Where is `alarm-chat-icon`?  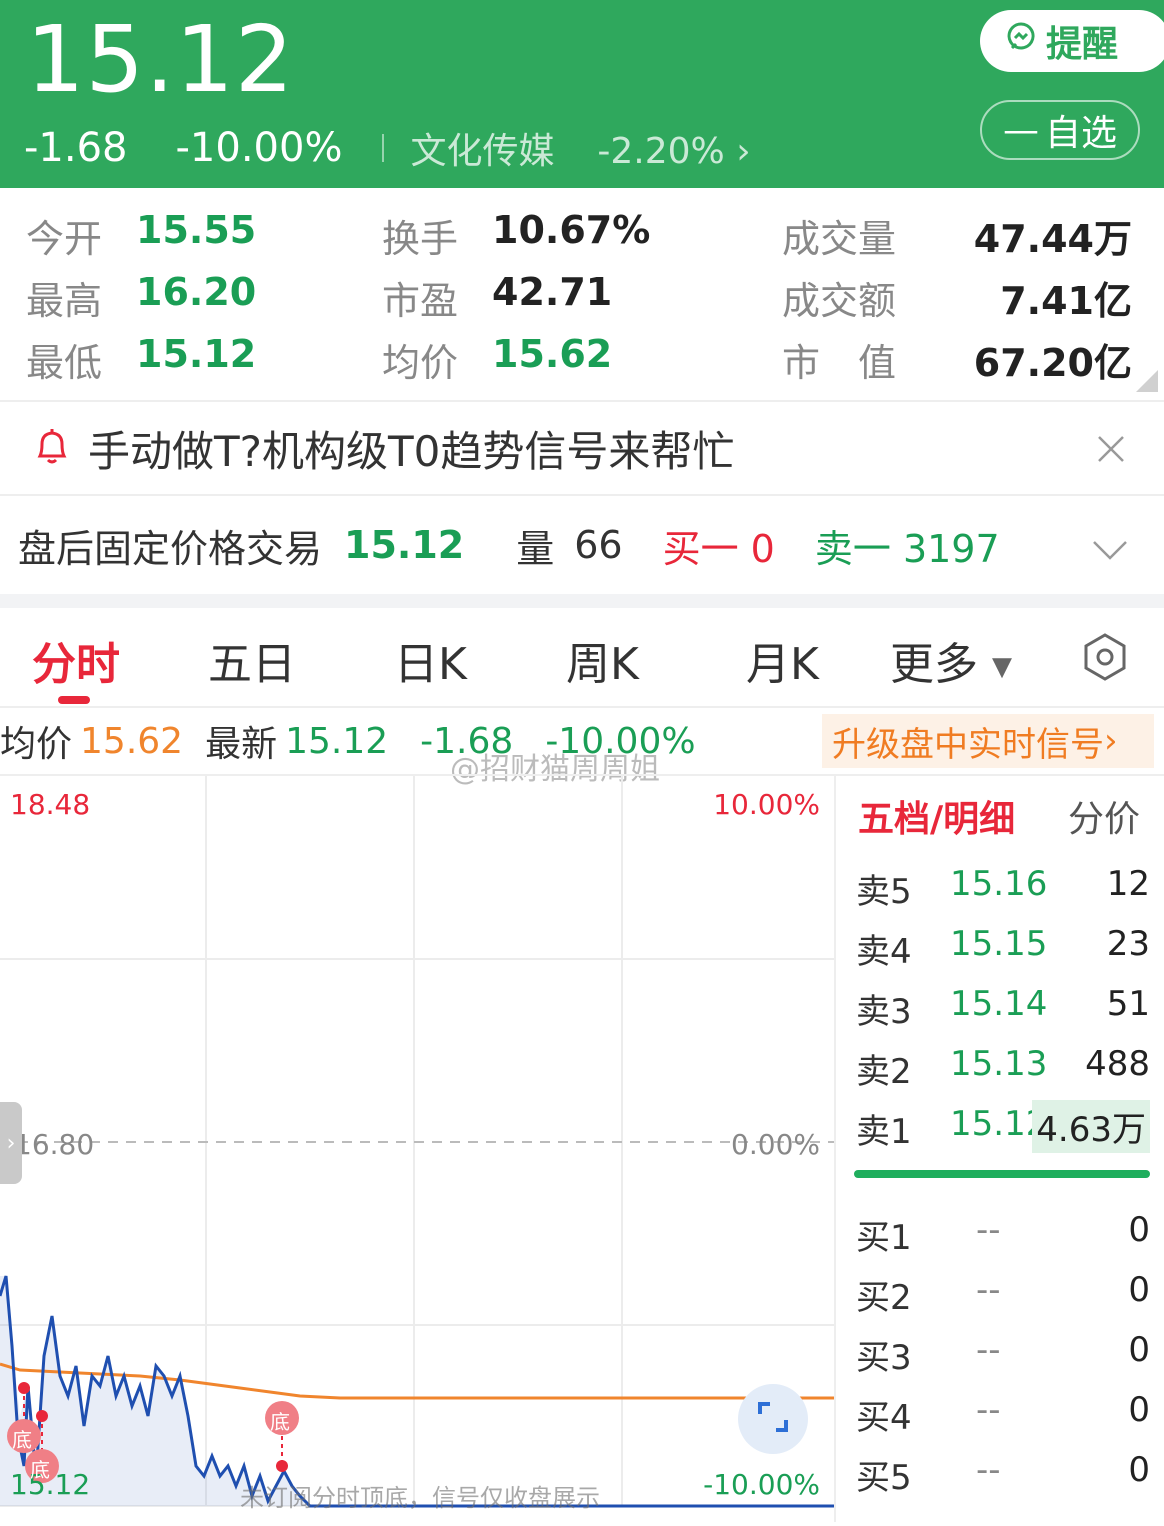 alarm-chat-icon is located at coordinates (1021, 41).